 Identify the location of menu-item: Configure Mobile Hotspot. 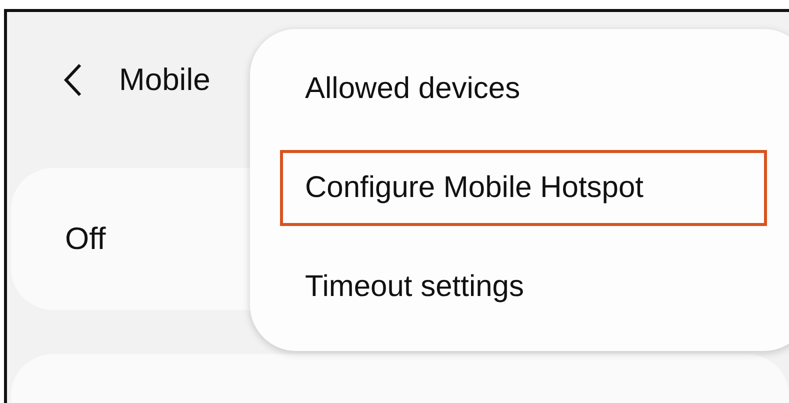
(523, 188).